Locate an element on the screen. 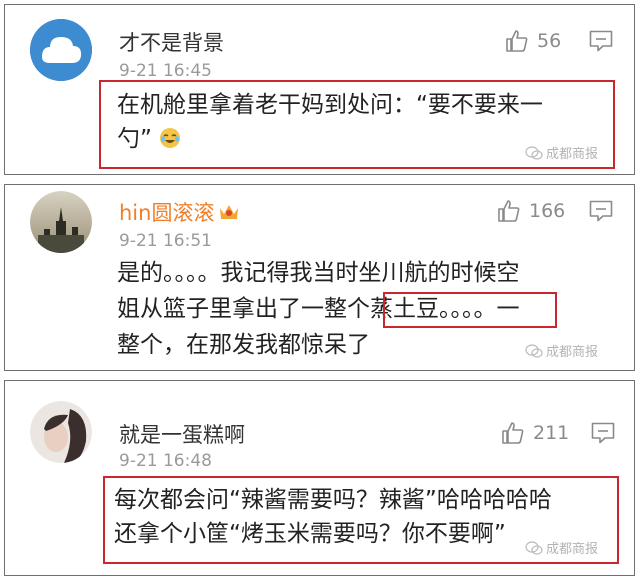  highlight-box is located at coordinates (470, 310).